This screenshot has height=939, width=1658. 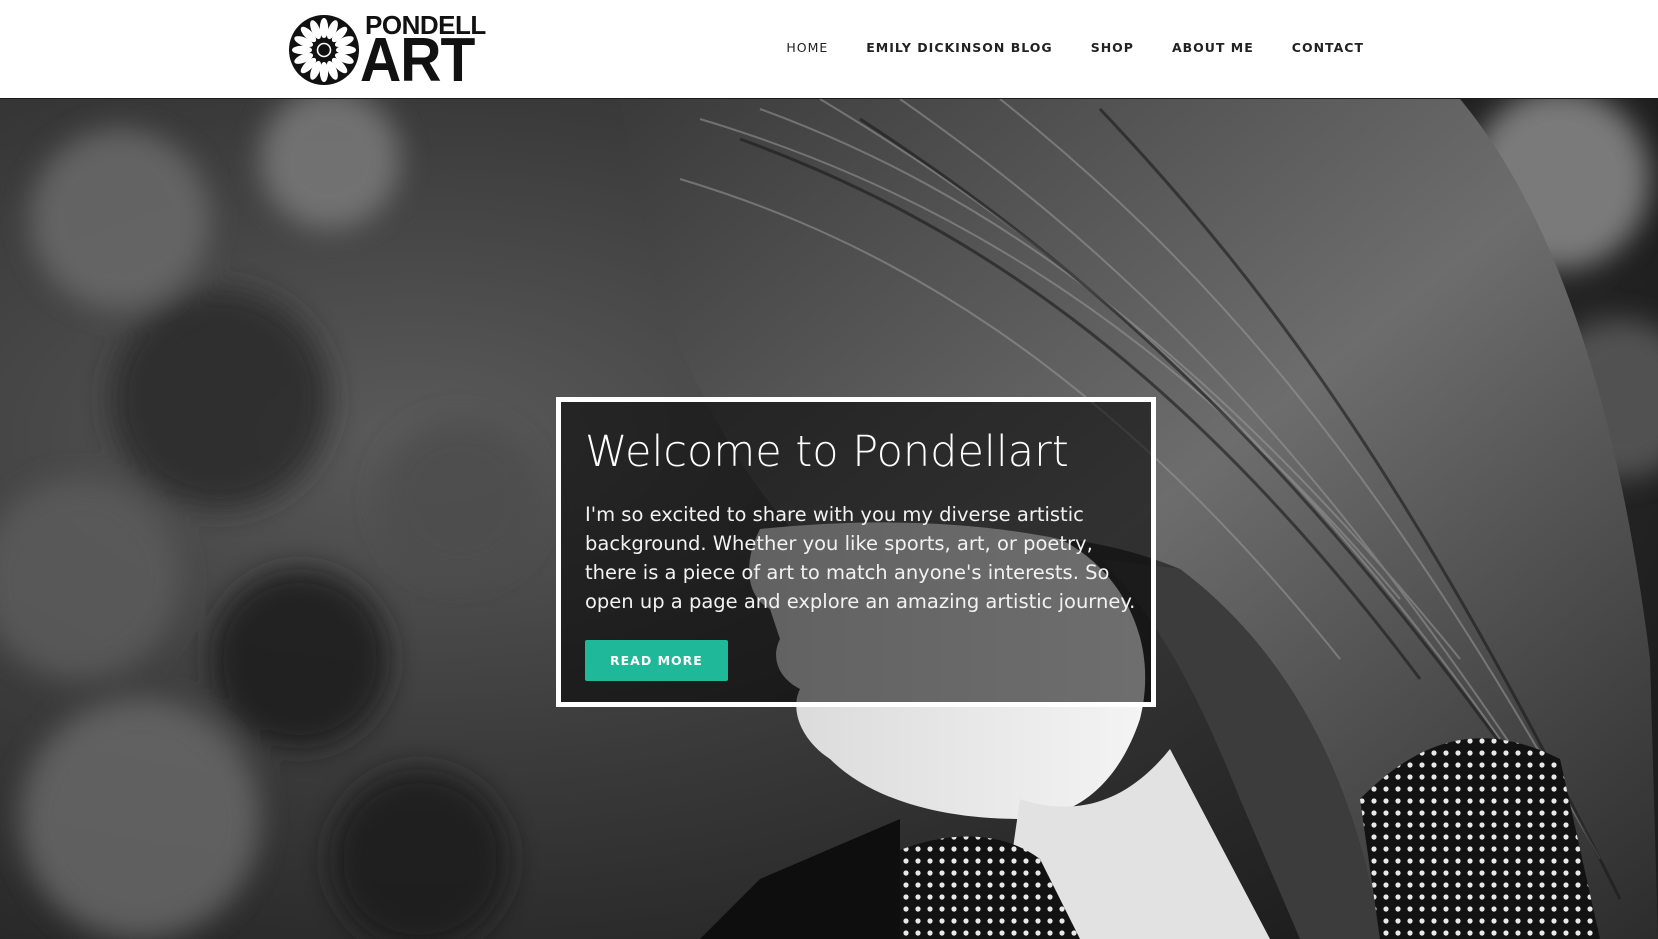 I want to click on nav-item-about-me: ABOUT ME, so click(x=1213, y=47).